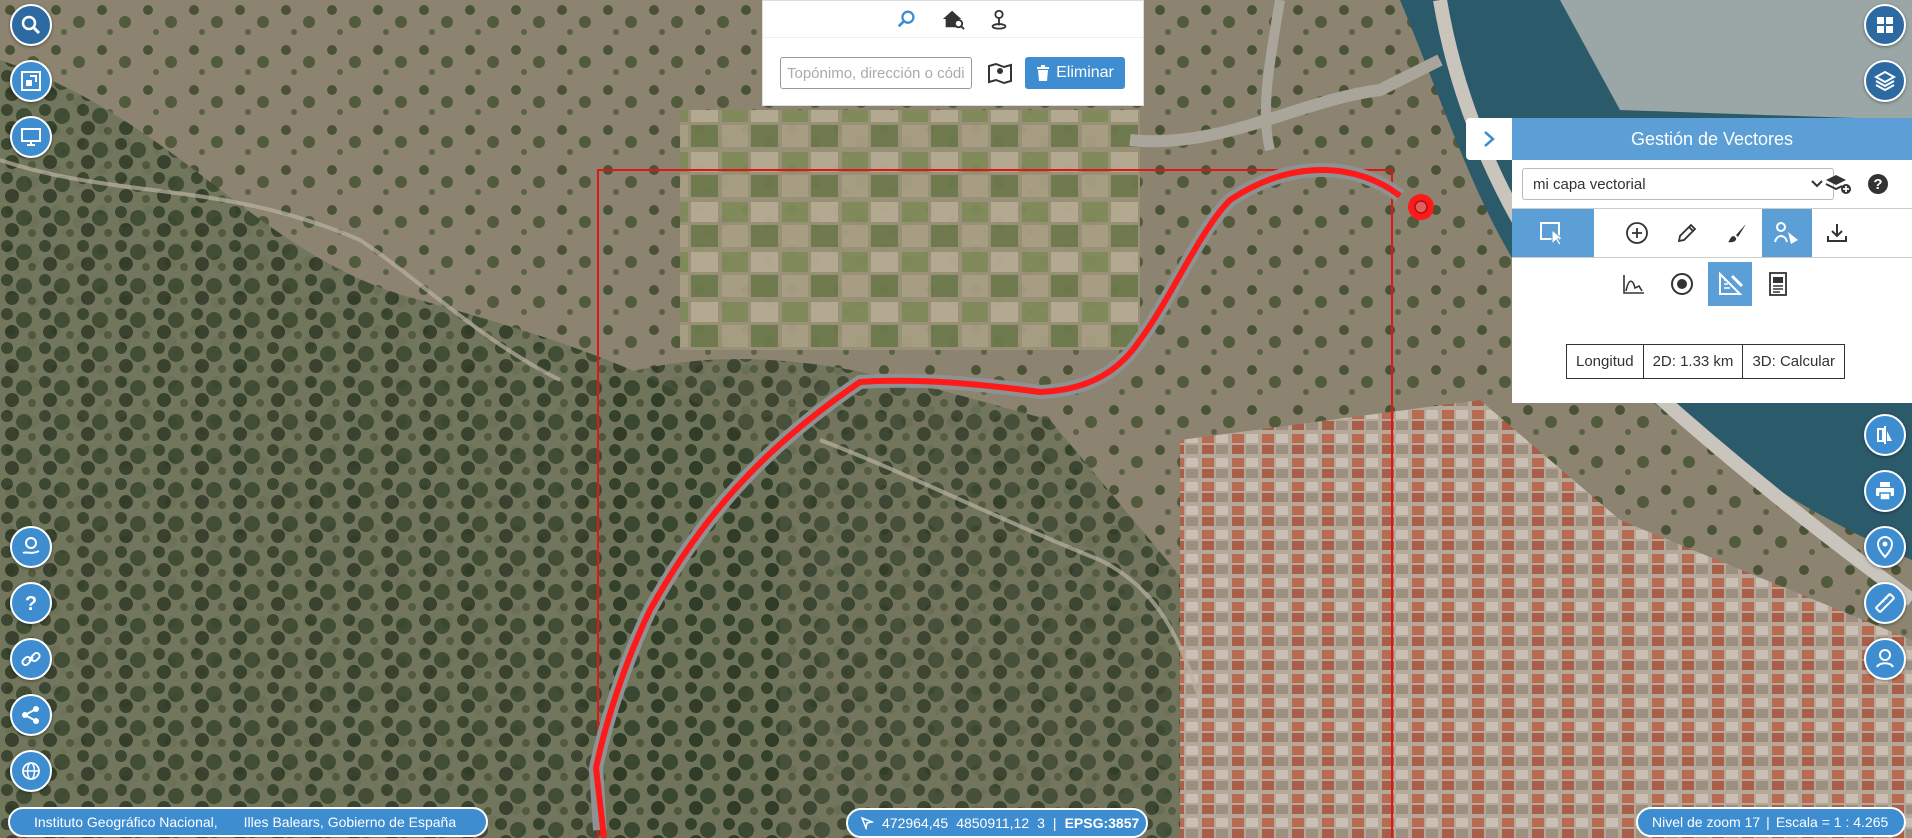 Image resolution: width=1912 pixels, height=838 pixels. What do you see at coordinates (1085, 72) in the screenshot?
I see `delete-label: Eliminar` at bounding box center [1085, 72].